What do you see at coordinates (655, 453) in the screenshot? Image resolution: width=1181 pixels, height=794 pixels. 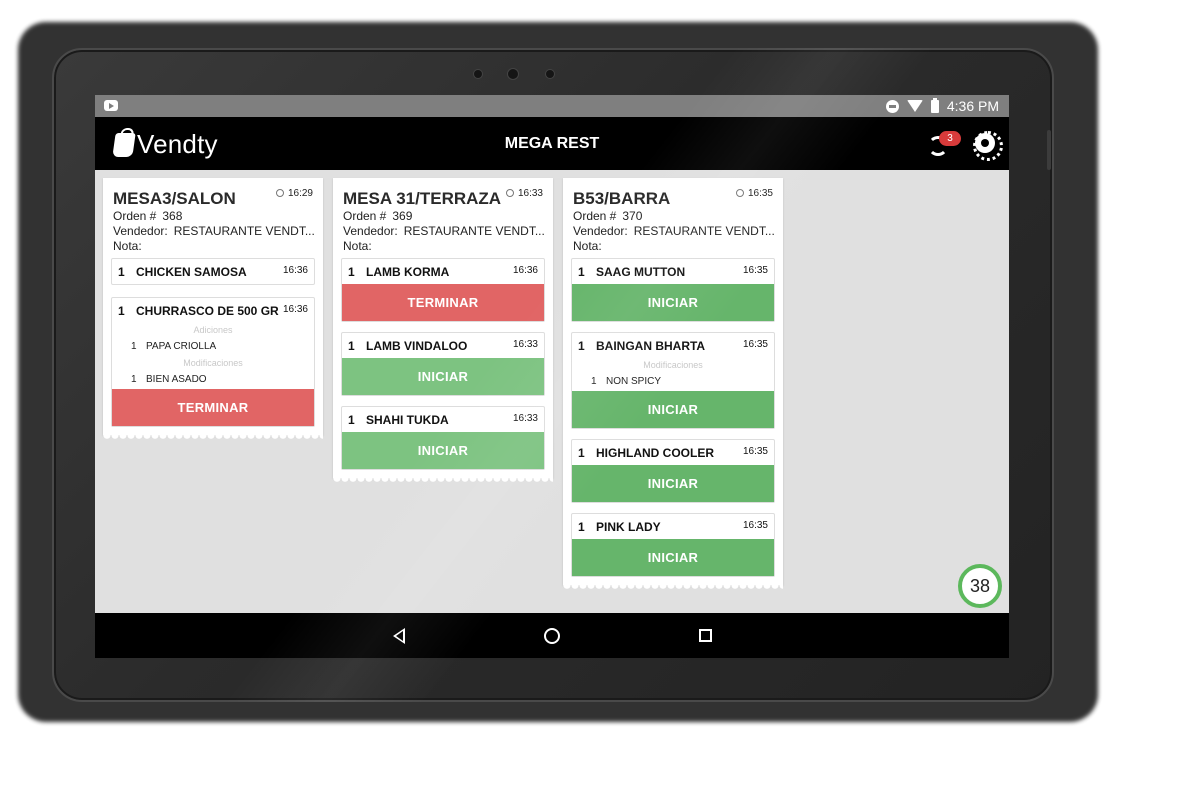 I see `item-name: HIGHLAND COOLER` at bounding box center [655, 453].